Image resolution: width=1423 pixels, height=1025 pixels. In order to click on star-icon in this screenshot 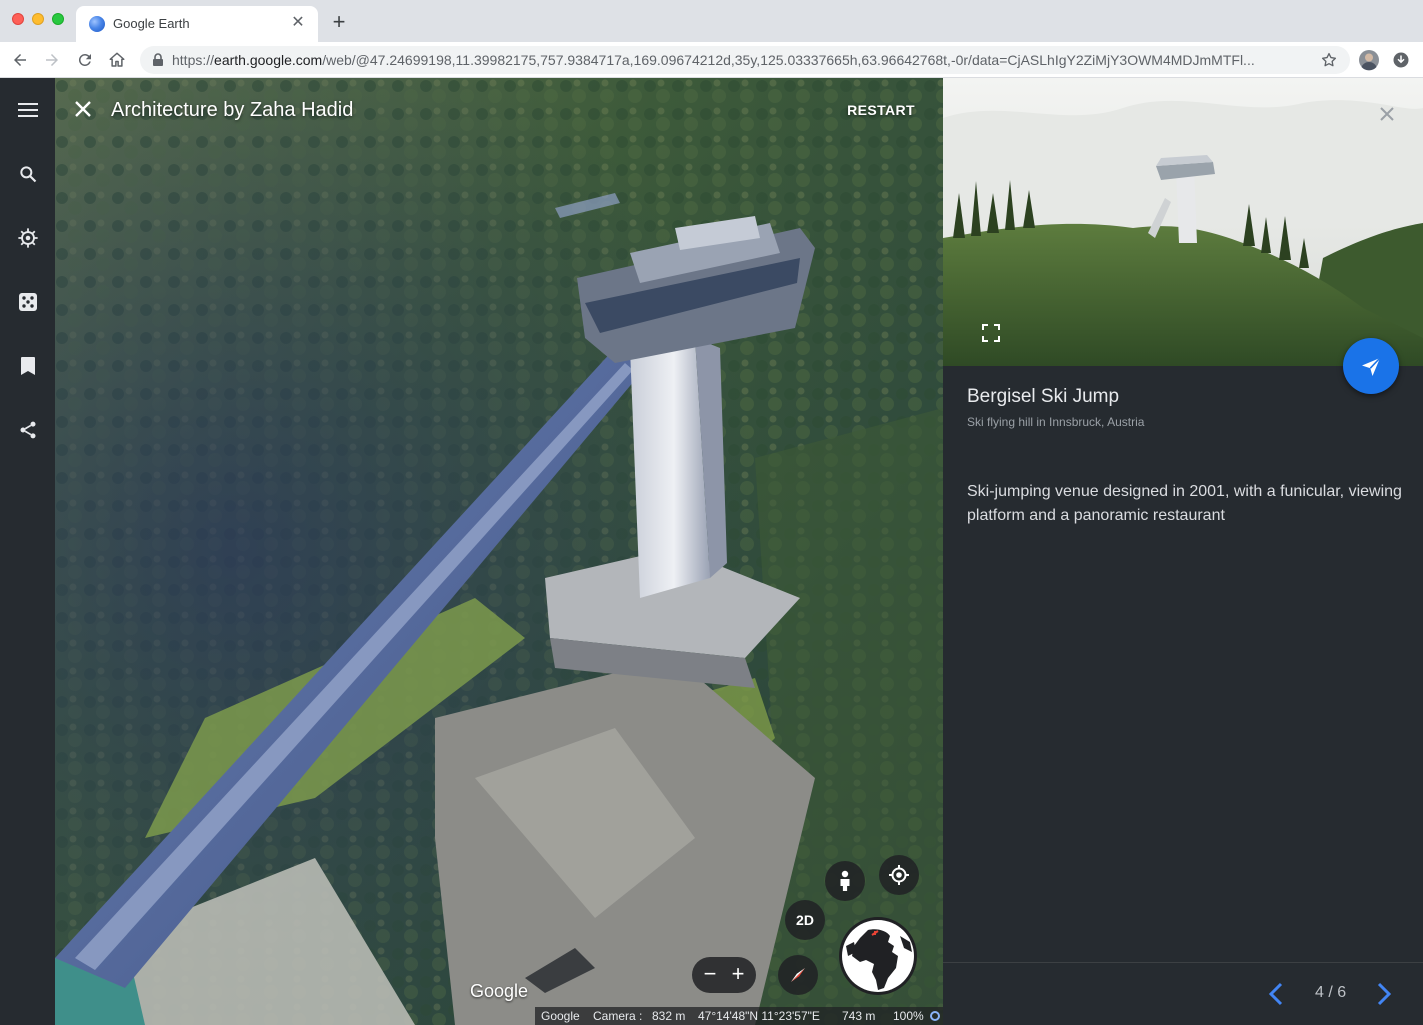, I will do `click(1329, 59)`.